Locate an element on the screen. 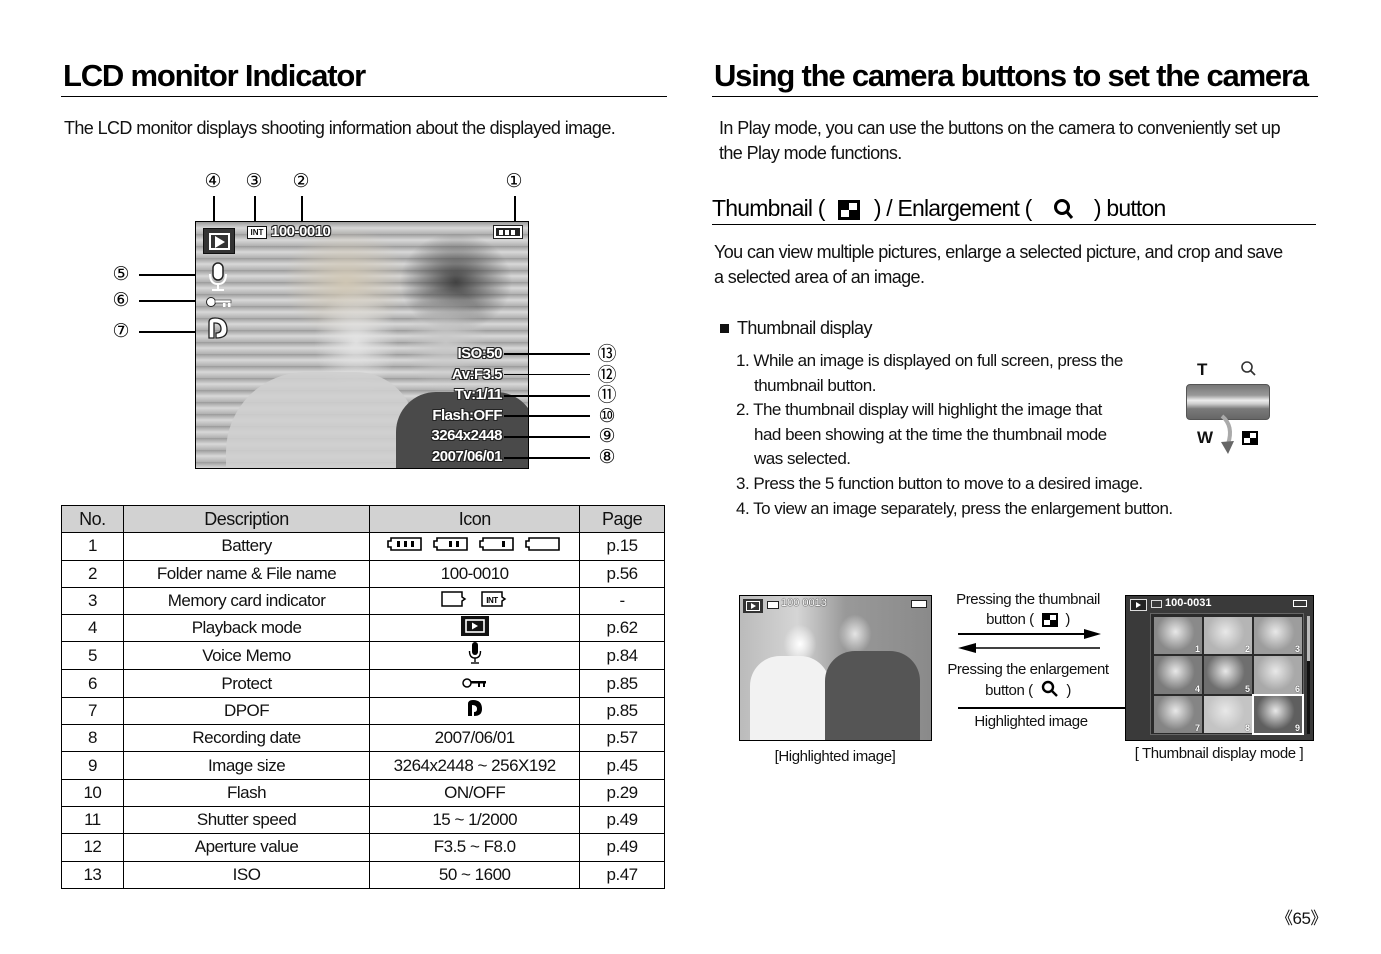  rotate-down-arrow-icon is located at coordinates (1227, 434).